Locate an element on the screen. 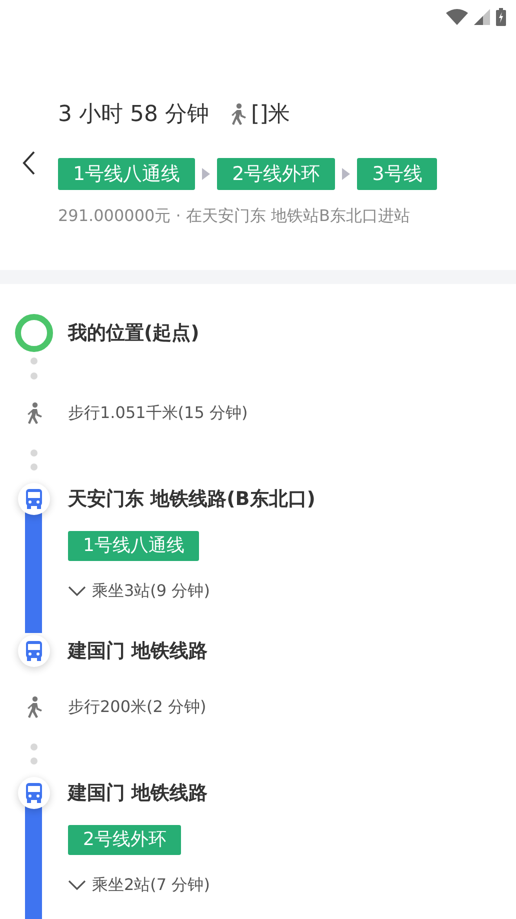  walk-distance: []米 is located at coordinates (270, 115).